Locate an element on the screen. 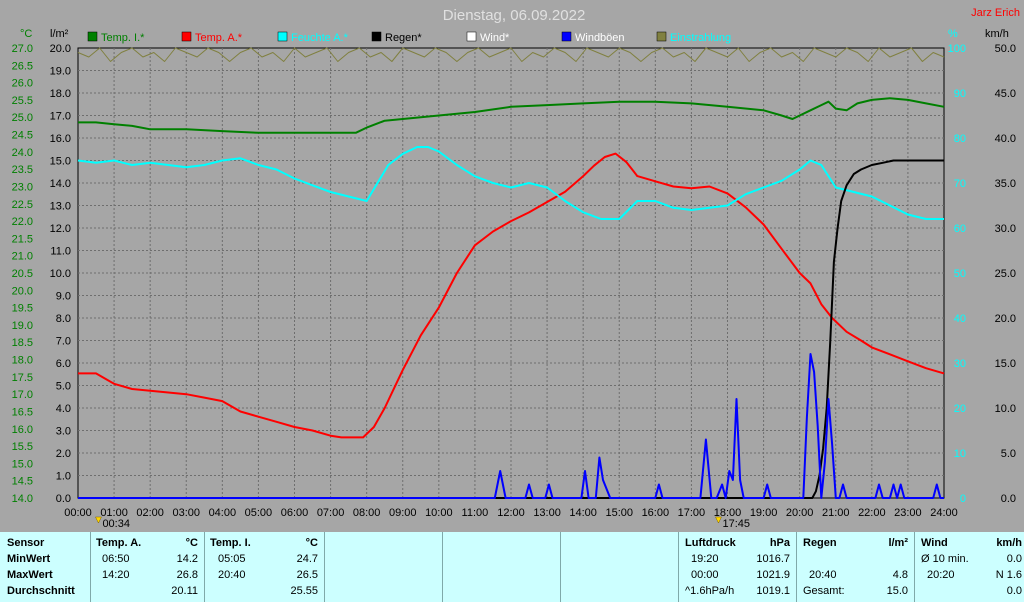 The image size is (1024, 602). temp-i-max-value: 26.5 is located at coordinates (307, 575).